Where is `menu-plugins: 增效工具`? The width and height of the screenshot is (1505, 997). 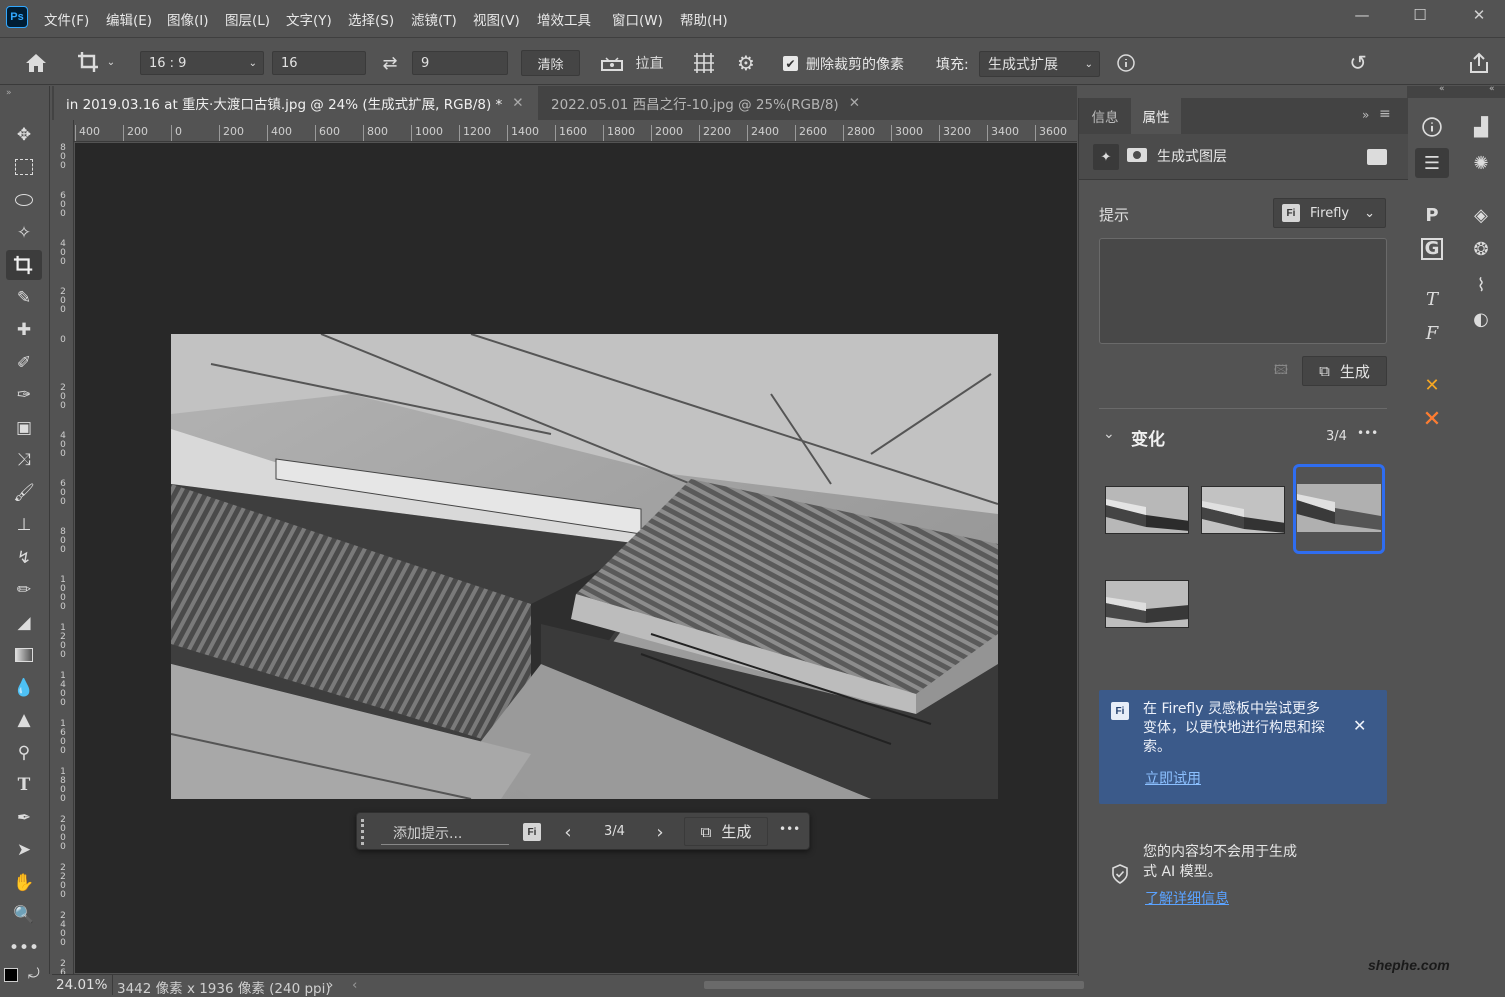 menu-plugins: 增效工具 is located at coordinates (564, 19).